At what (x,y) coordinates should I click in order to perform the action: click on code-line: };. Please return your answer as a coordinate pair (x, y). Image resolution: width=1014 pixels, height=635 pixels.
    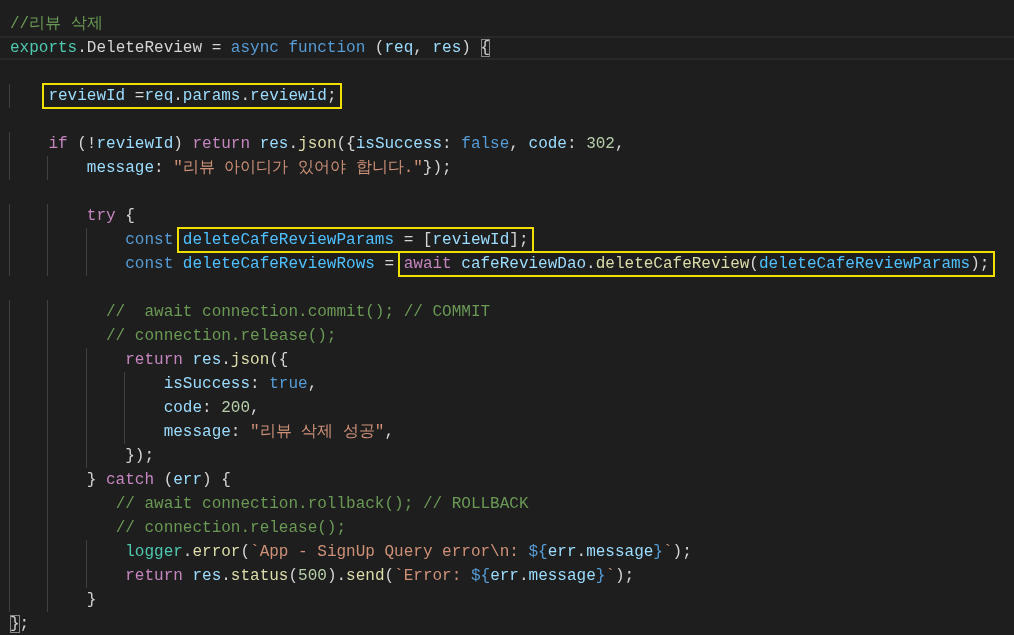
    Looking at the image, I should click on (20, 624).